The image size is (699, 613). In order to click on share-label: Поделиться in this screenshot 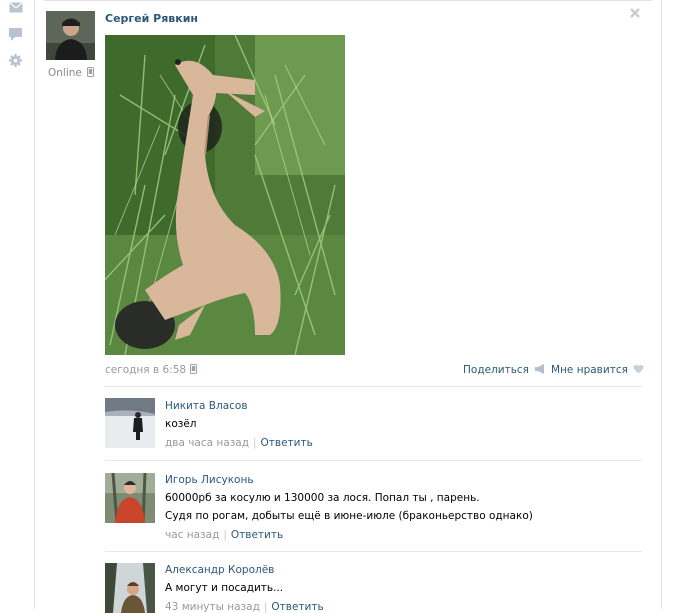, I will do `click(496, 370)`.